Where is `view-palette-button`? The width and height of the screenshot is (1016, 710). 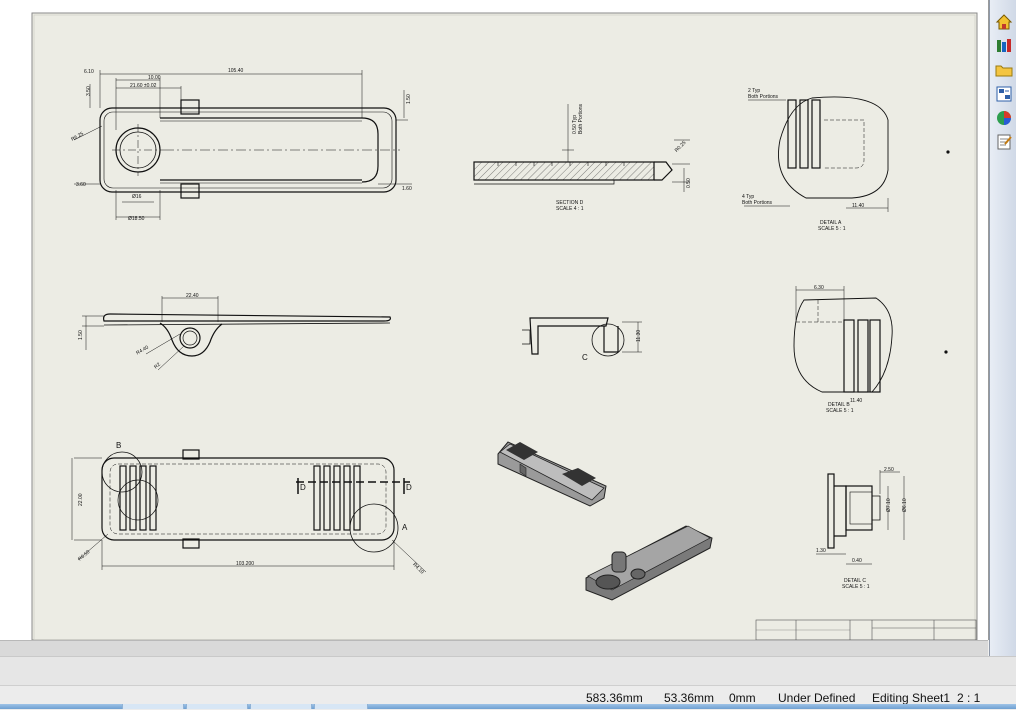 view-palette-button is located at coordinates (1004, 94).